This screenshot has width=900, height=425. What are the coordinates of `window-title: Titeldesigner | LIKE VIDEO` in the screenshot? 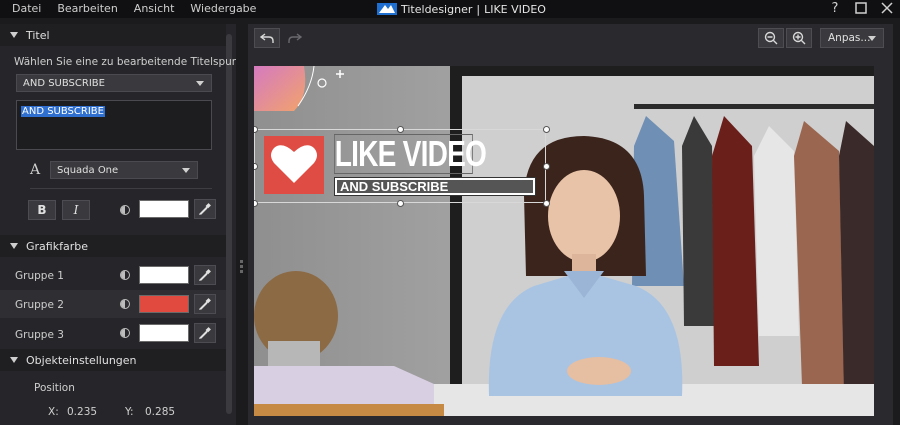 It's located at (461, 9).